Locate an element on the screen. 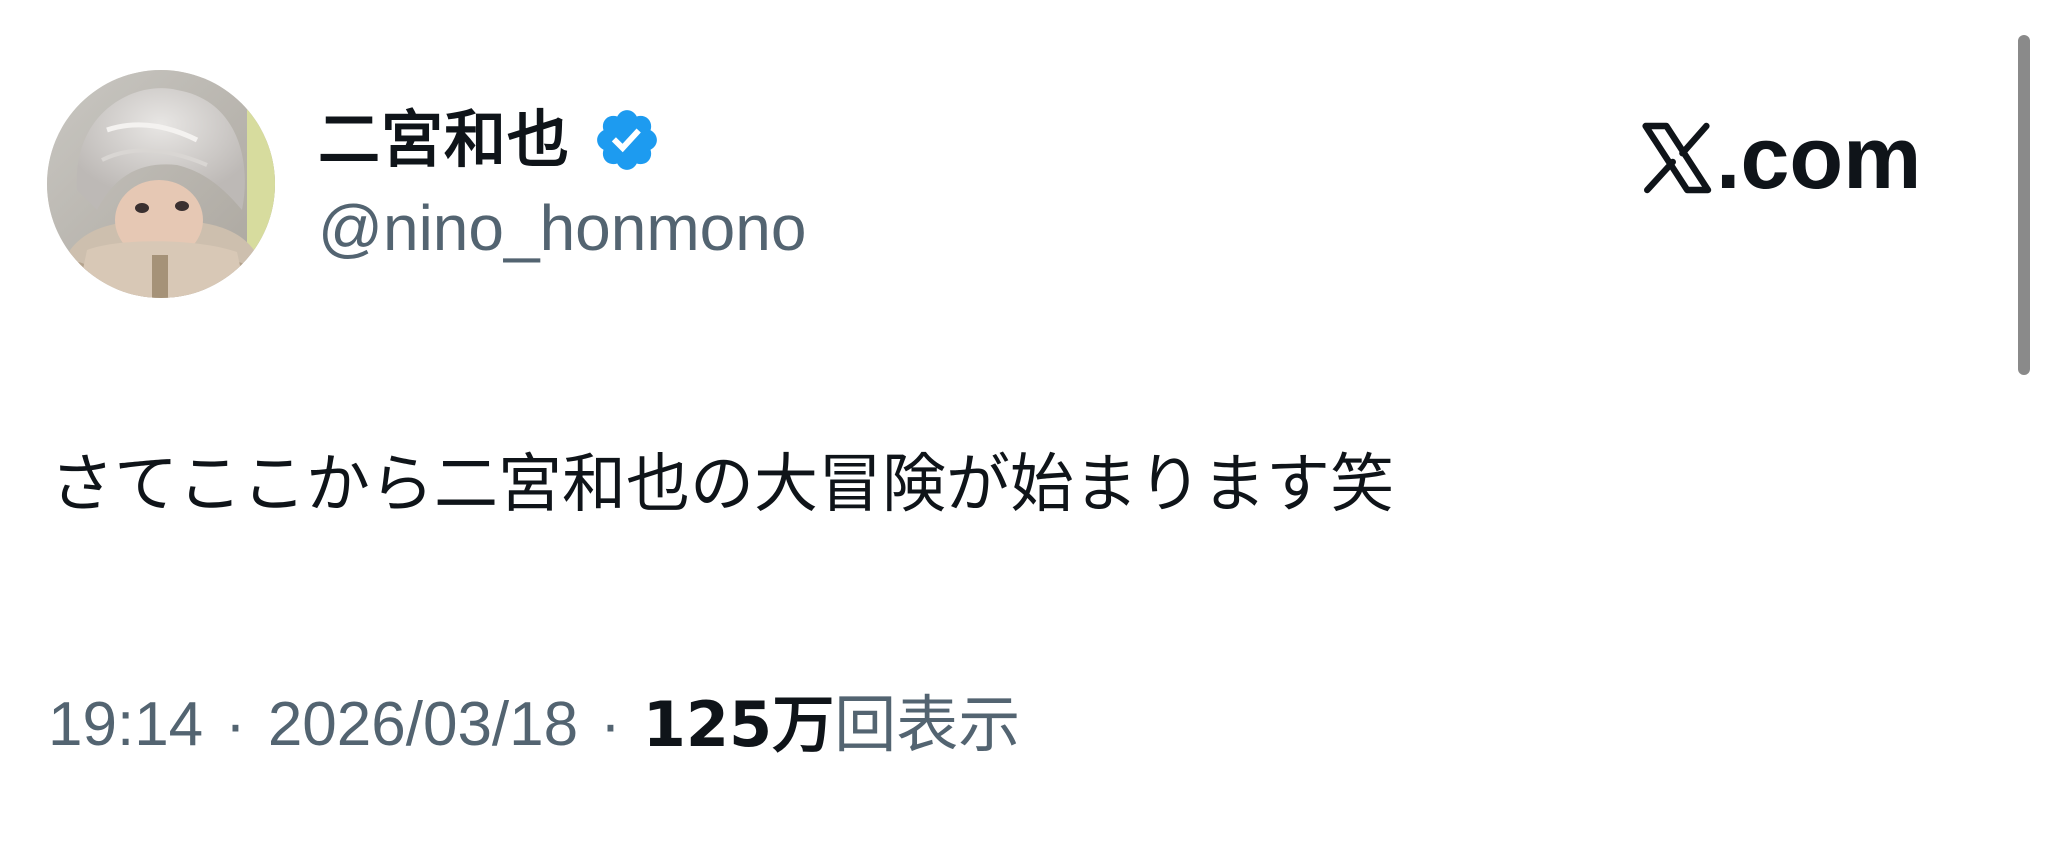 This screenshot has height=845, width=2048. author-handle: @nino_honmono is located at coordinates (562, 228).